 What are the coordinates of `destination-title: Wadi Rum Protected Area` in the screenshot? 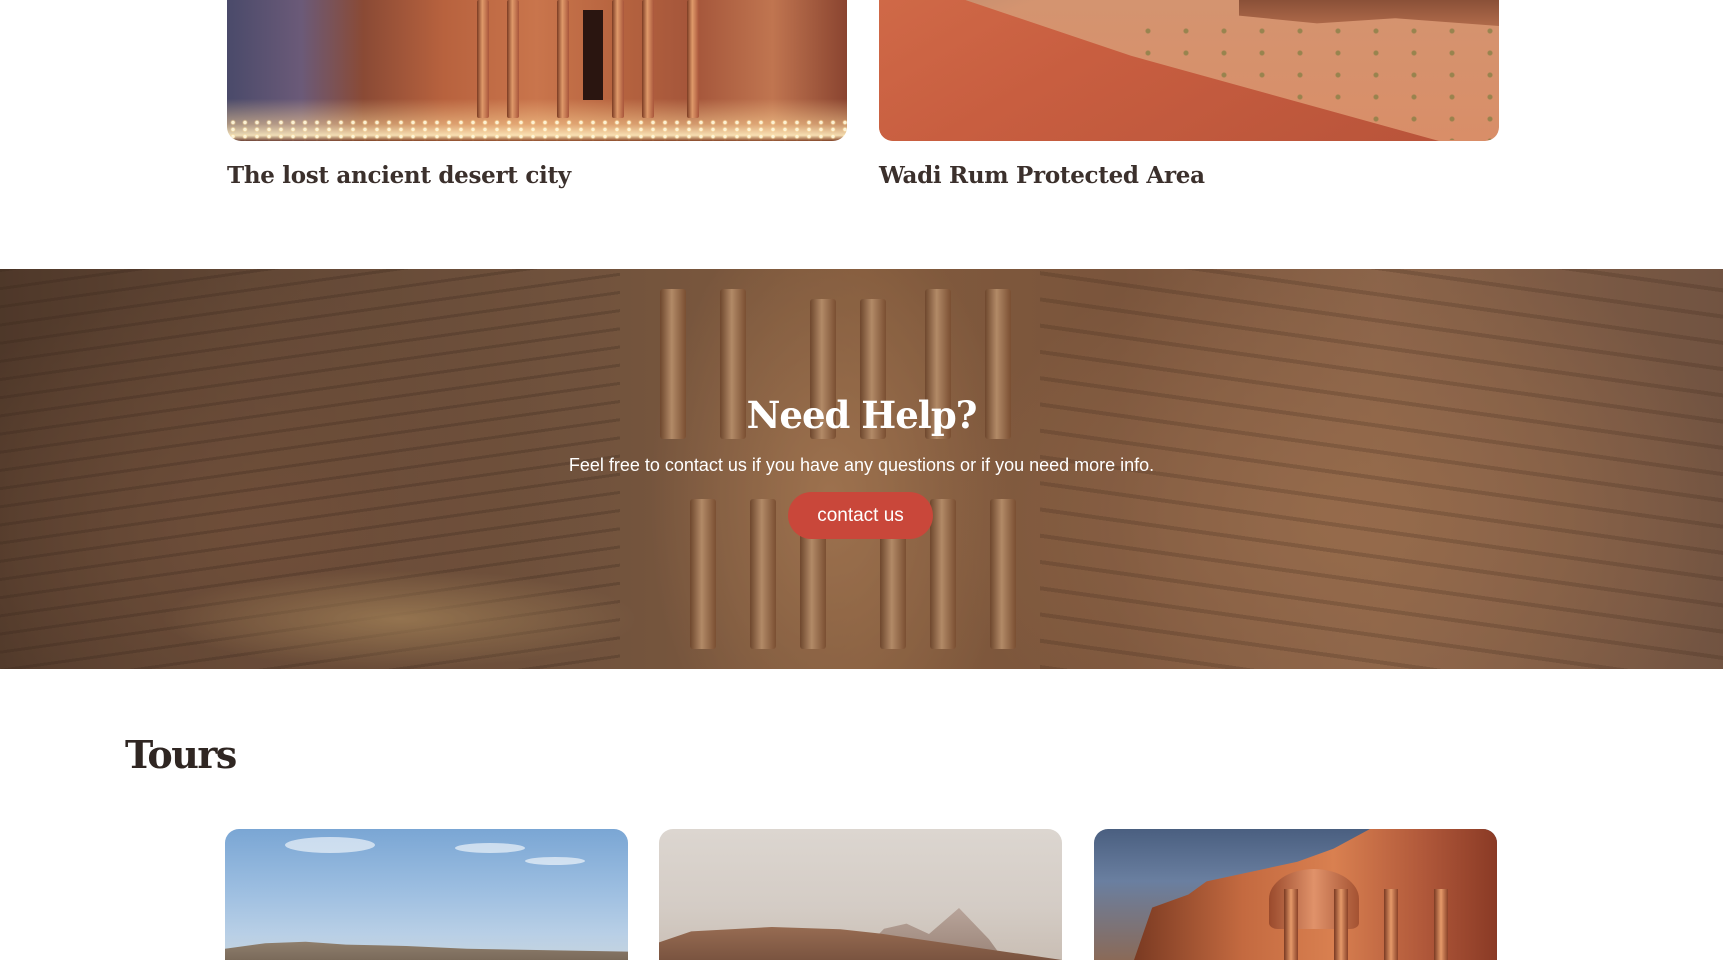 It's located at (1042, 175).